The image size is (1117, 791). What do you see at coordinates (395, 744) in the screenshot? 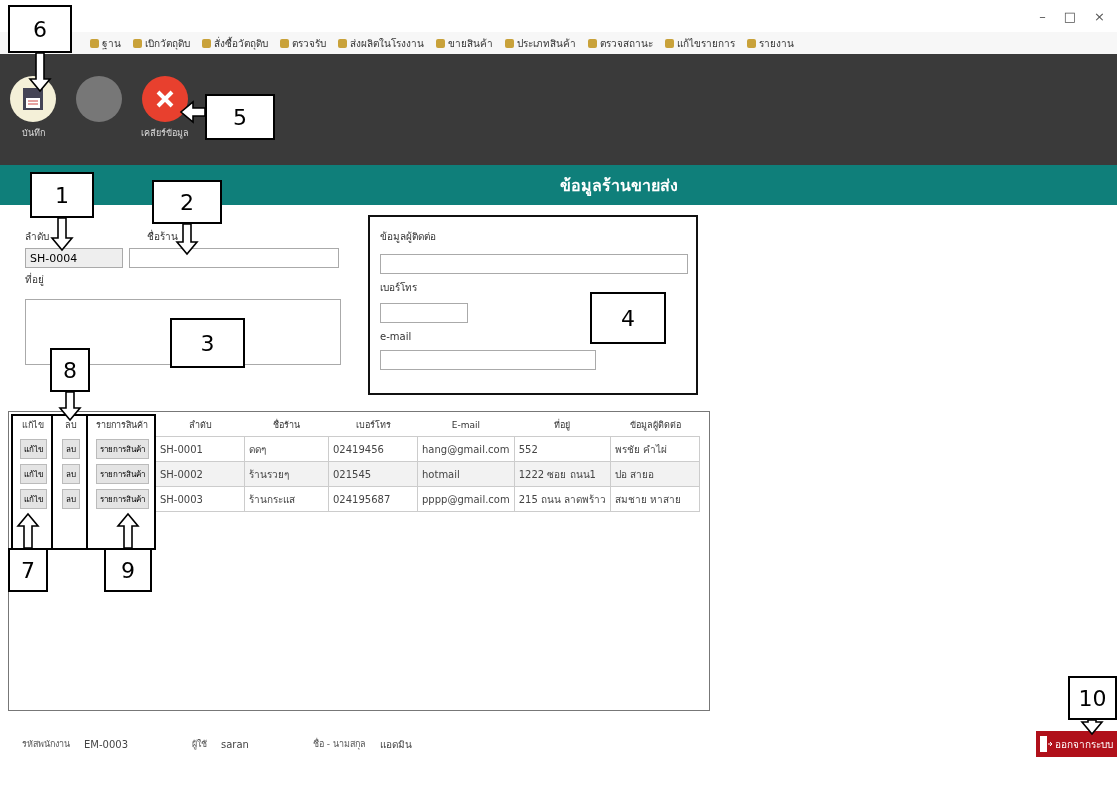
I see `footer-value: แอดมิน` at bounding box center [395, 744].